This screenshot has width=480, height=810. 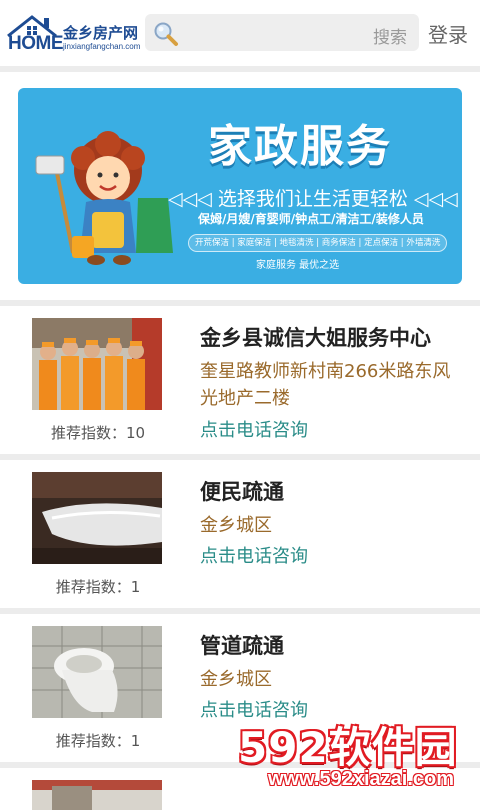 I want to click on staff-group-photo, so click(x=97, y=364).